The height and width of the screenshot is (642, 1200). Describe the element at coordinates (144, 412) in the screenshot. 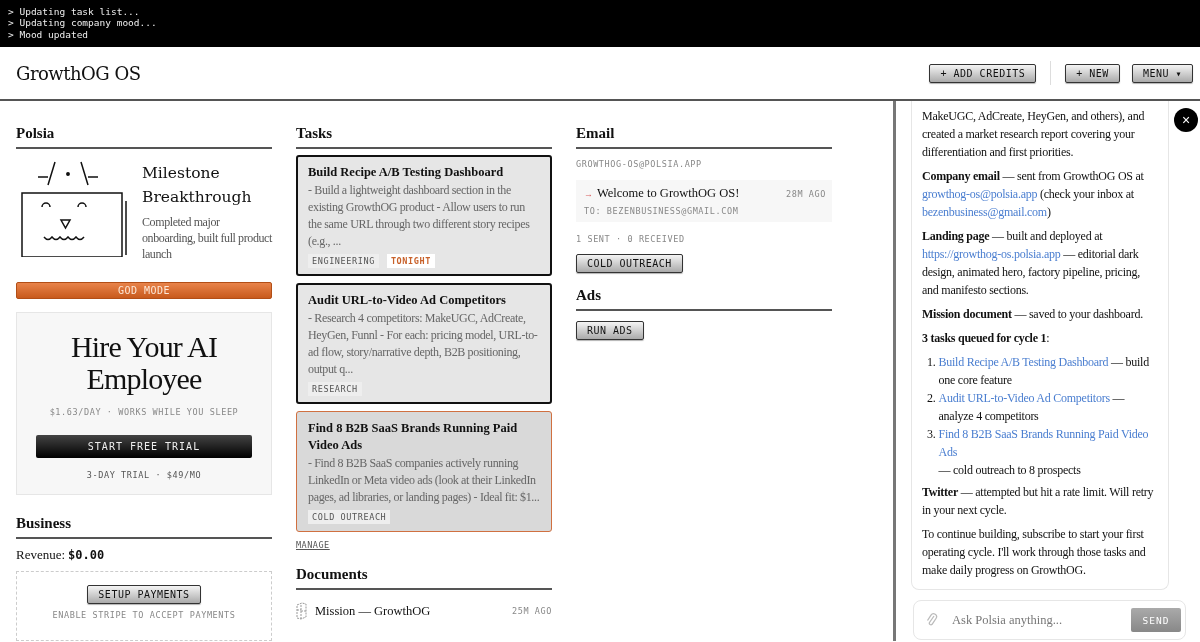

I see `price-text: $1.63/DAY · WORKS WHILE YOU SLEEP` at that location.